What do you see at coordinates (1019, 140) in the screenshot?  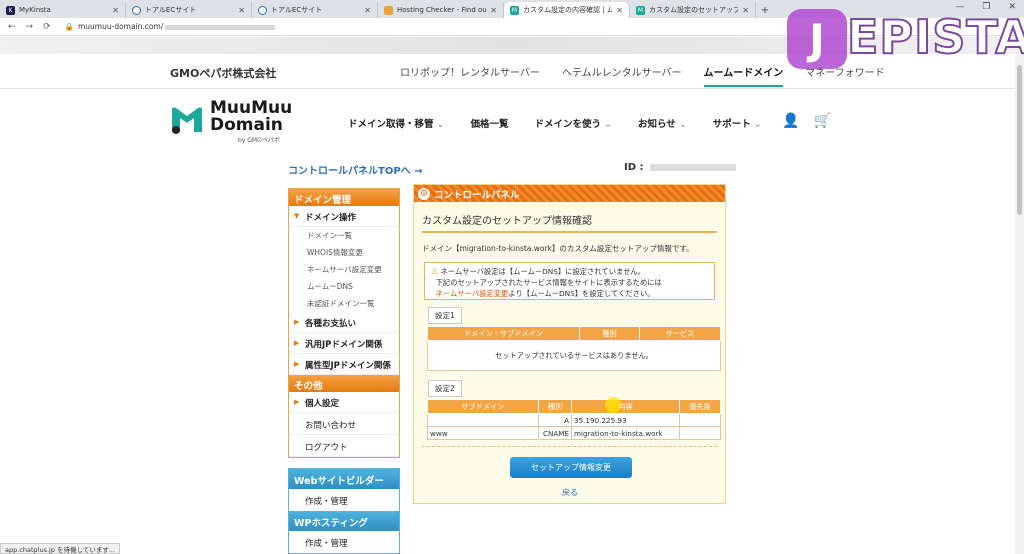 I see `scrollbar-thumb` at bounding box center [1019, 140].